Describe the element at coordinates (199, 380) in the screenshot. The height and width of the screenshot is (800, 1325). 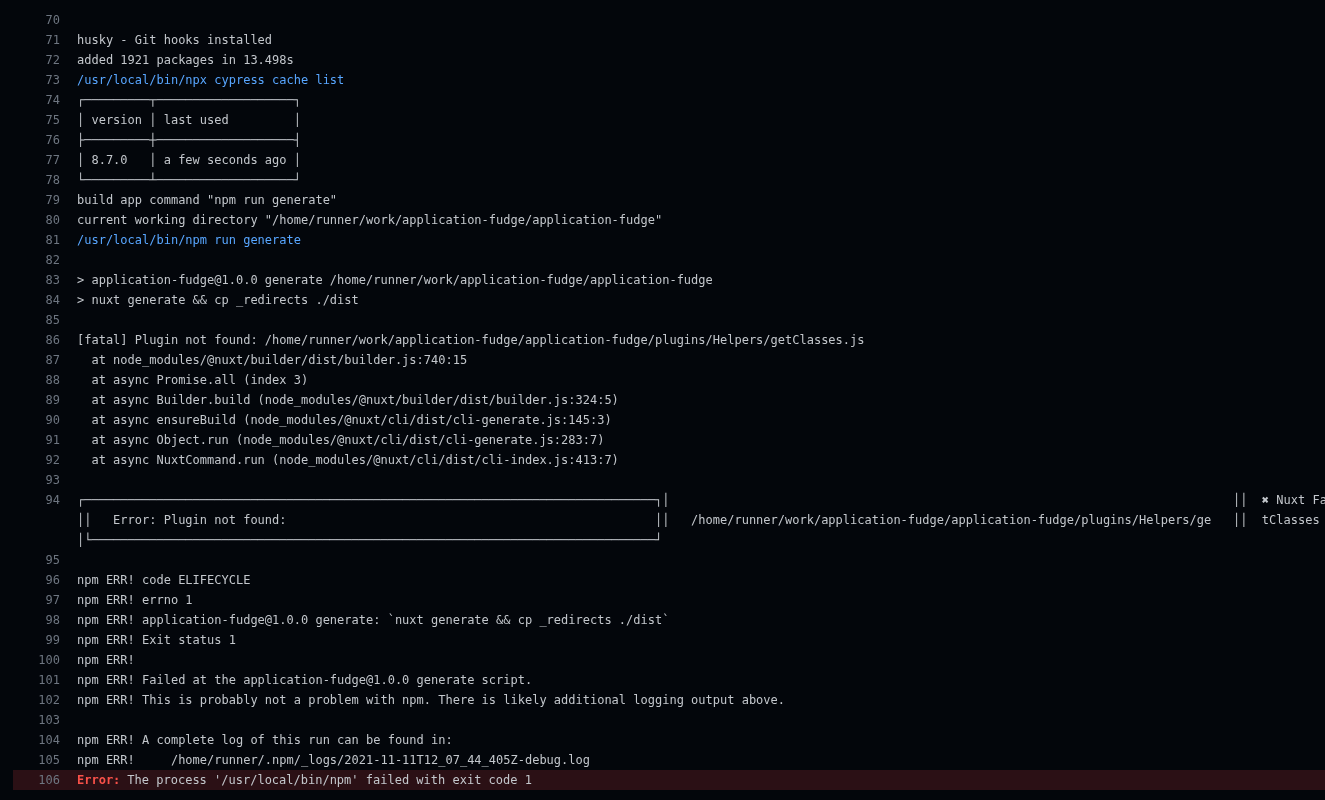
I see `log-text: at async Promise.all (index 3)` at that location.